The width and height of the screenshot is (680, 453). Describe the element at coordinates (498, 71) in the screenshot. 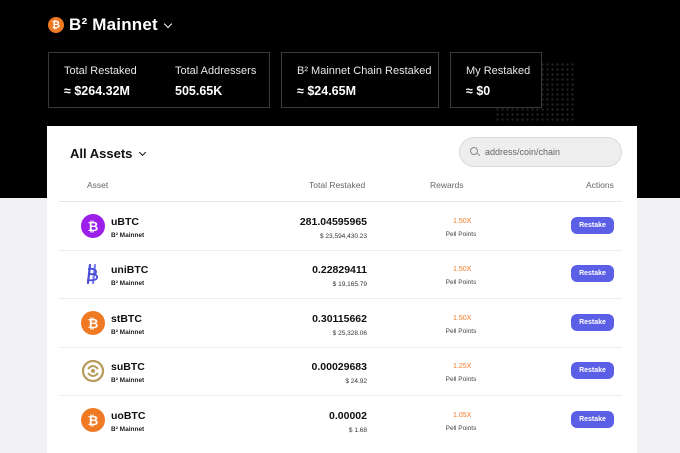

I see `stat-label: My Restaked` at that location.